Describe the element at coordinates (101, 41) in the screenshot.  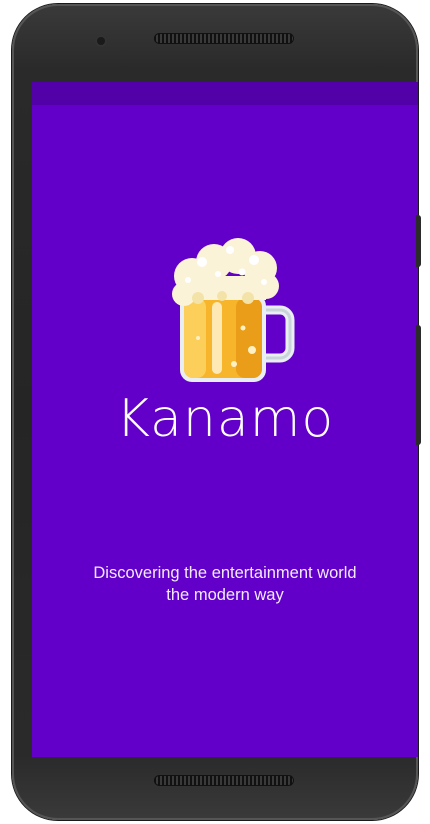
I see `front-camera` at that location.